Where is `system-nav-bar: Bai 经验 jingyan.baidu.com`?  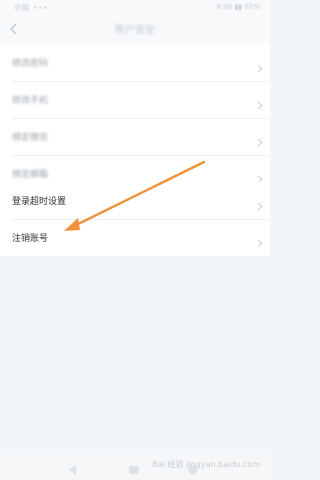 system-nav-bar: Bai 经验 jingyan.baidu.com is located at coordinates (135, 466).